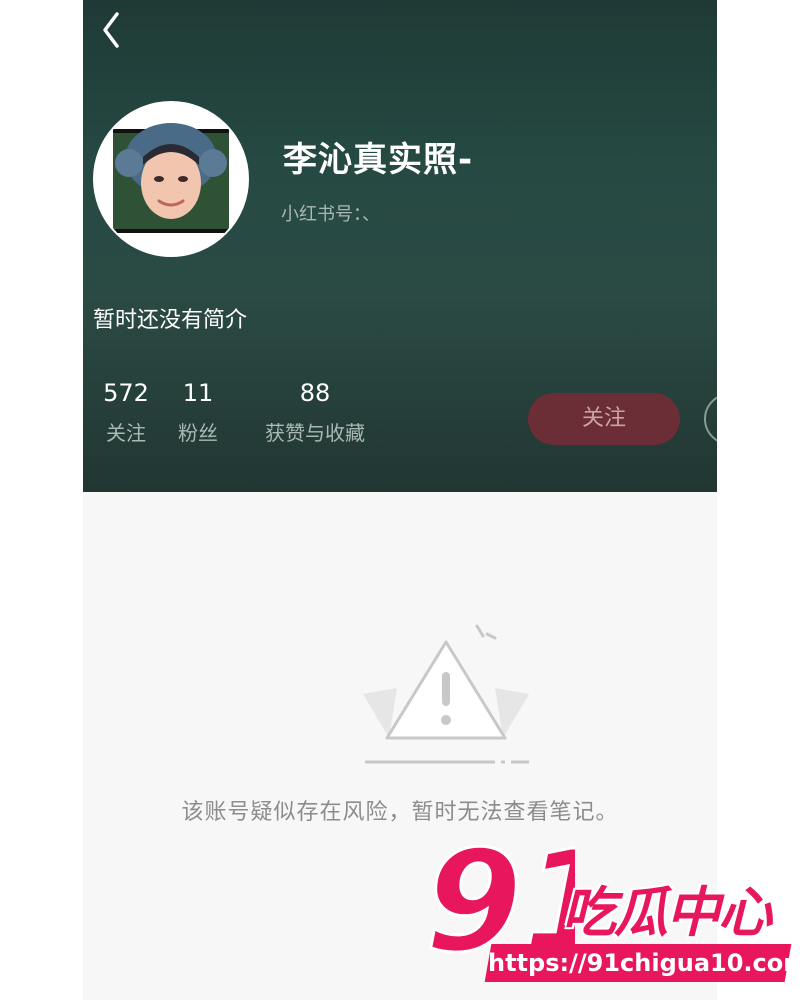  I want to click on watermark-brand: 吃瓜中心, so click(667, 912).